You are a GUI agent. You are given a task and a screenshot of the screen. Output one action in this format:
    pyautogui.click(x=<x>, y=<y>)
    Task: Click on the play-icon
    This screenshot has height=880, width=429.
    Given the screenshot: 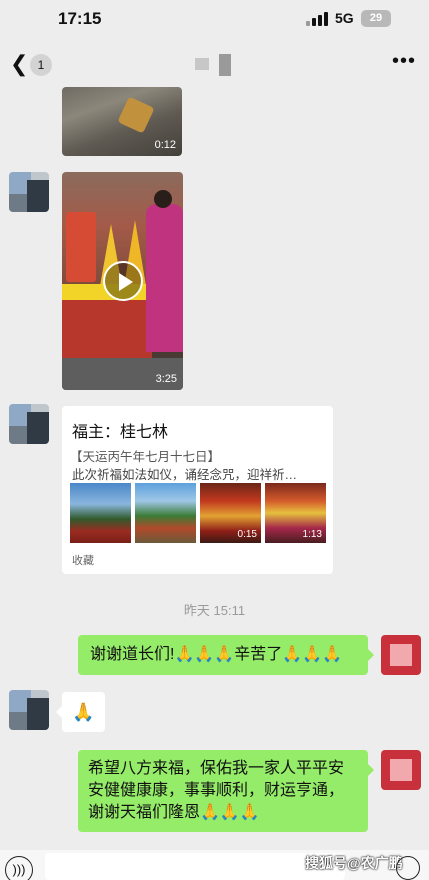 What is the action you would take?
    pyautogui.click(x=123, y=281)
    